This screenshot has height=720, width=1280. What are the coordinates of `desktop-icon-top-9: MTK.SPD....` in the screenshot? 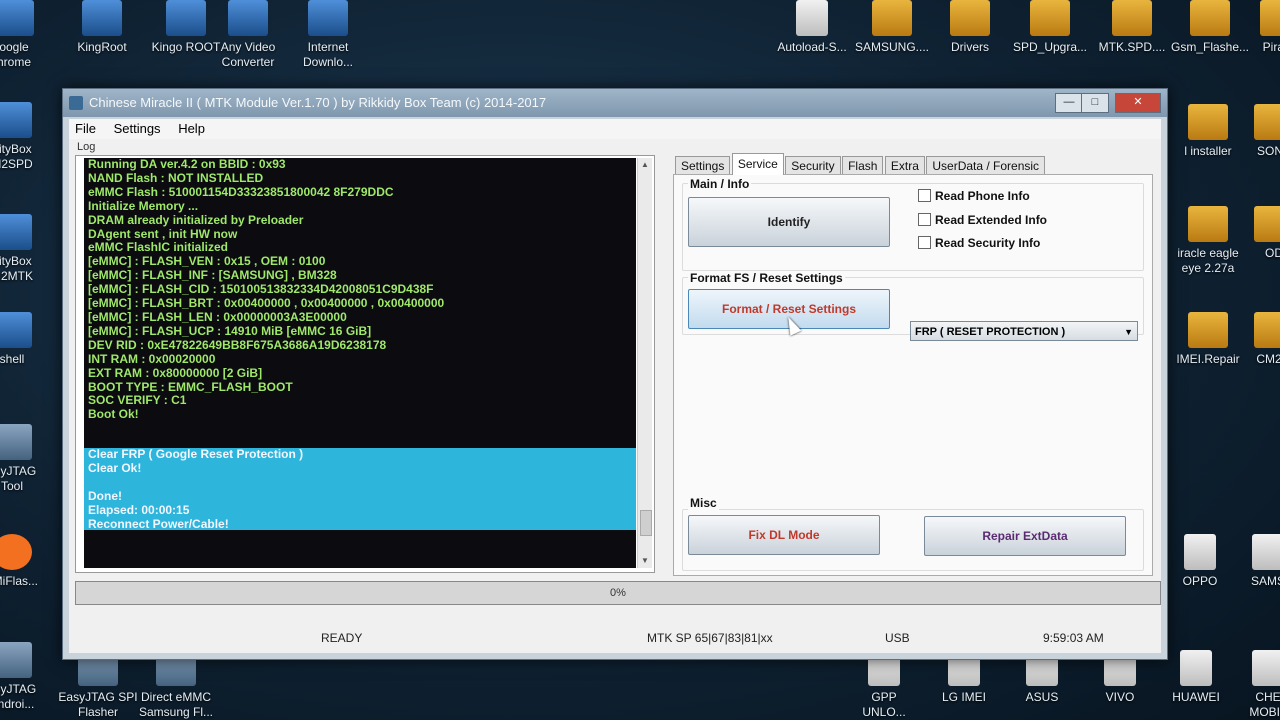 It's located at (1132, 27).